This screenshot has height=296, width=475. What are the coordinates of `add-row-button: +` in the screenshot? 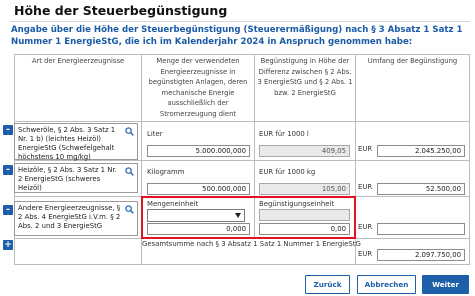 It's located at (8, 245).